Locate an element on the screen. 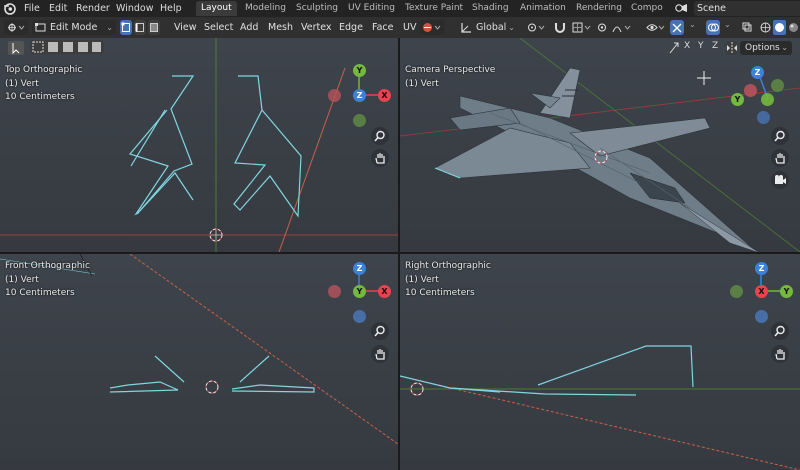  menu-mesh: Mesh is located at coordinates (280, 27).